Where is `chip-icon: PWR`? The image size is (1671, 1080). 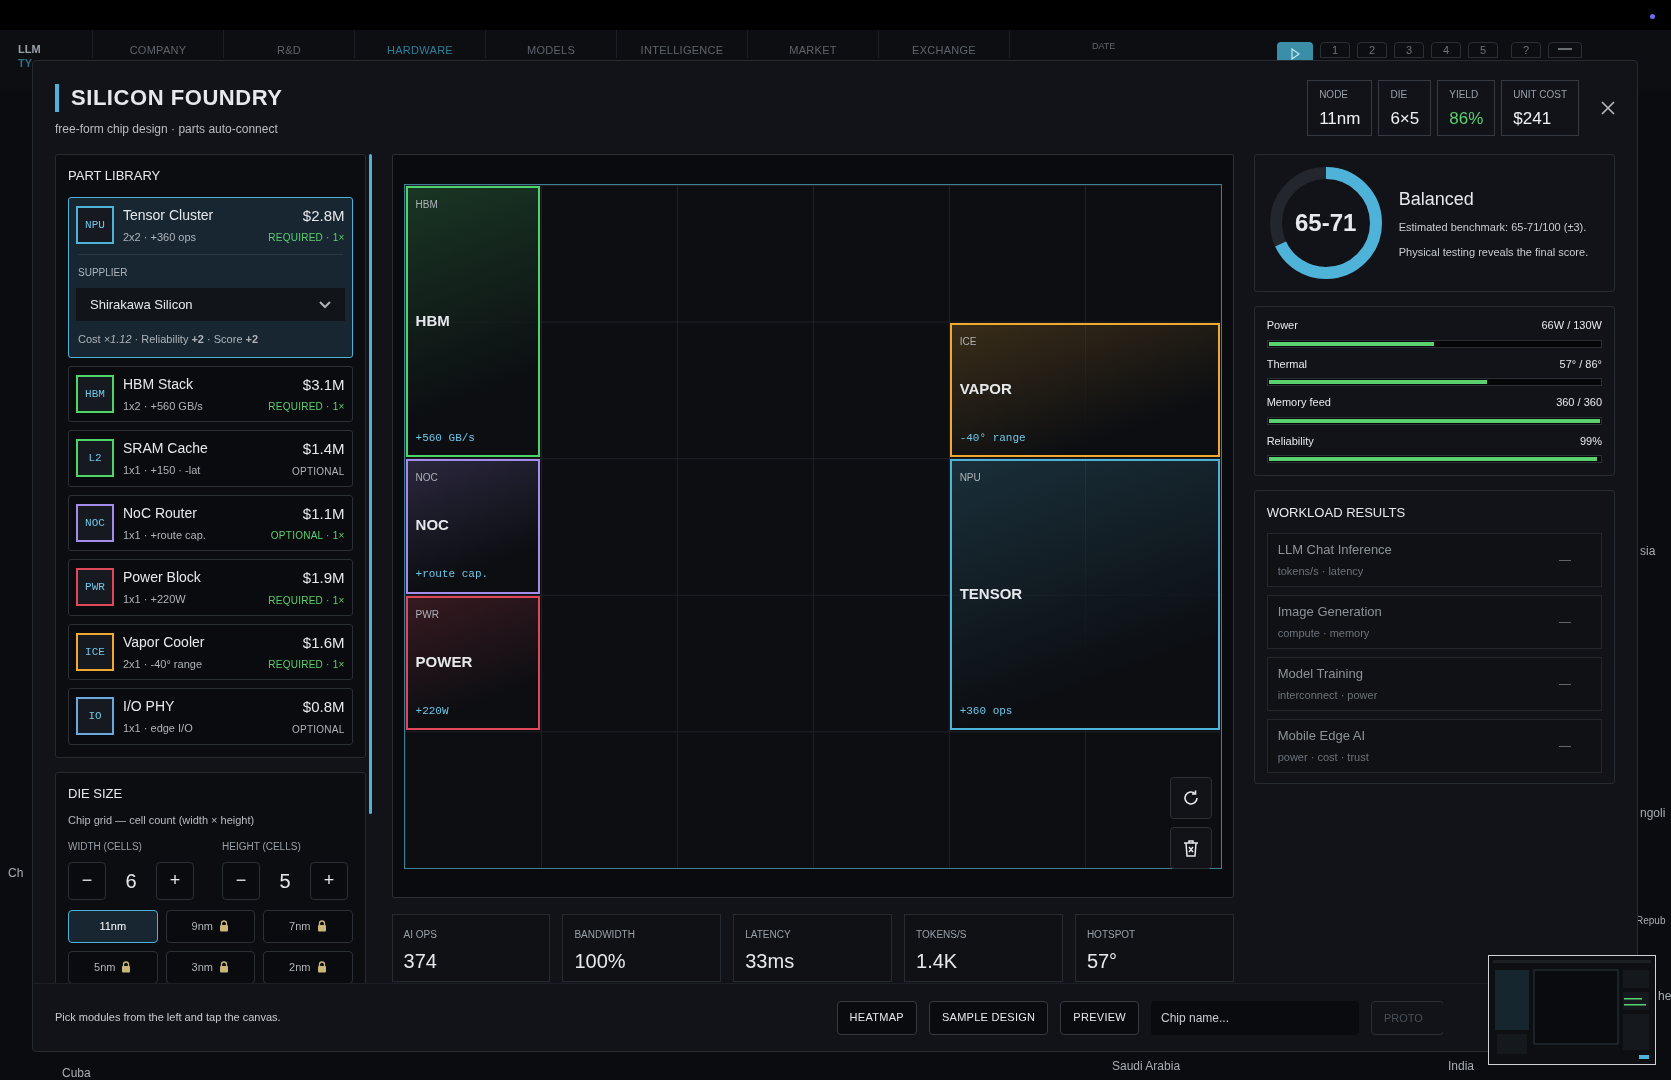 chip-icon: PWR is located at coordinates (95, 587).